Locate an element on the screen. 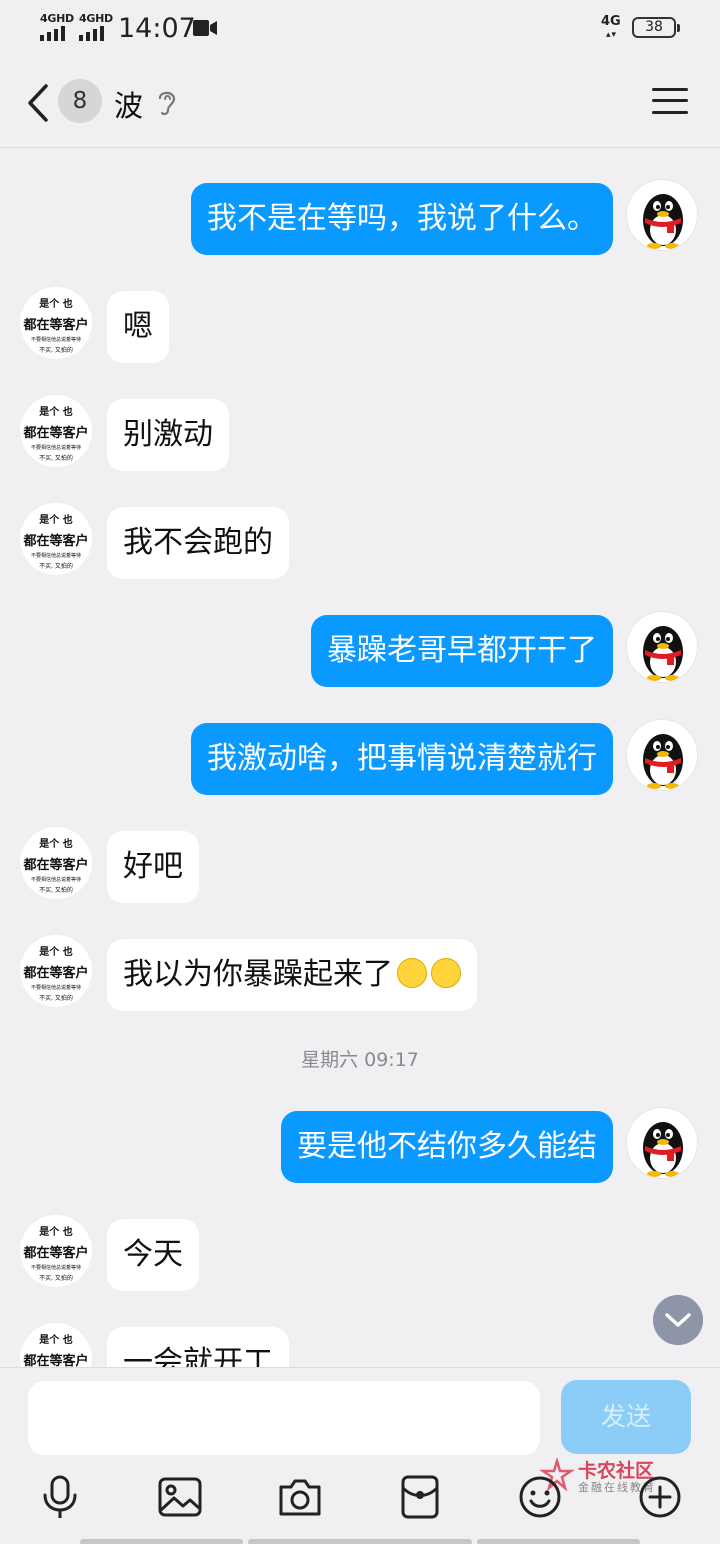 This screenshot has height=1544, width=720. battery-indicator: 38 is located at coordinates (656, 27).